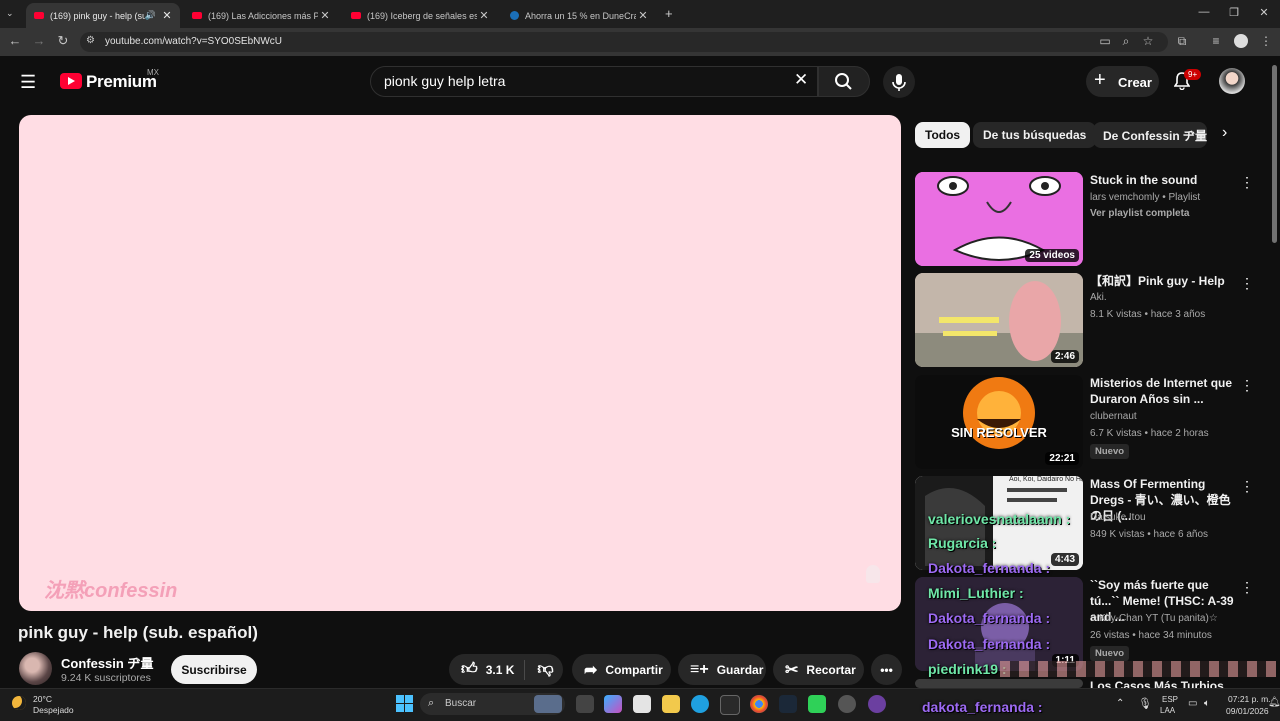  What do you see at coordinates (1274, 154) in the screenshot?
I see `scrollbar` at bounding box center [1274, 154].